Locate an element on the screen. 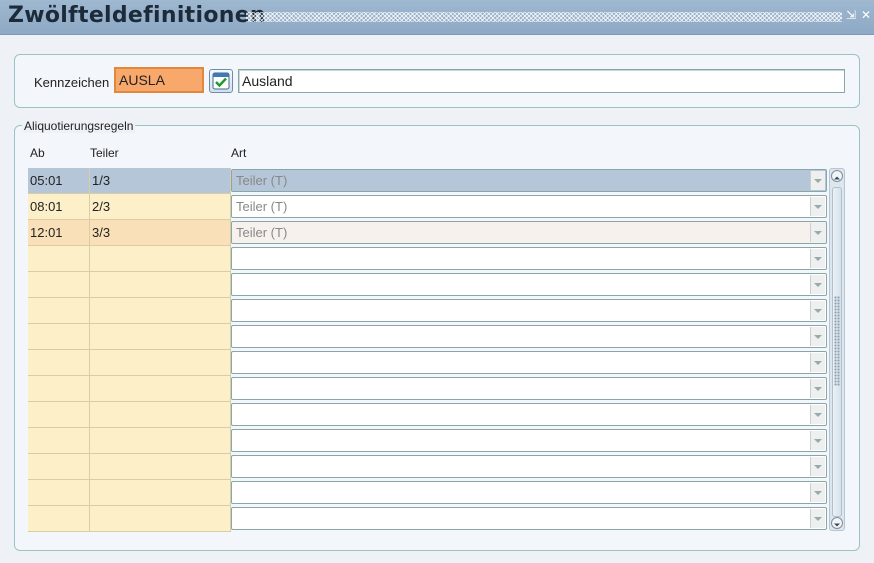 This screenshot has height=563, width=874. cell-teiler: 2/3 is located at coordinates (160, 207).